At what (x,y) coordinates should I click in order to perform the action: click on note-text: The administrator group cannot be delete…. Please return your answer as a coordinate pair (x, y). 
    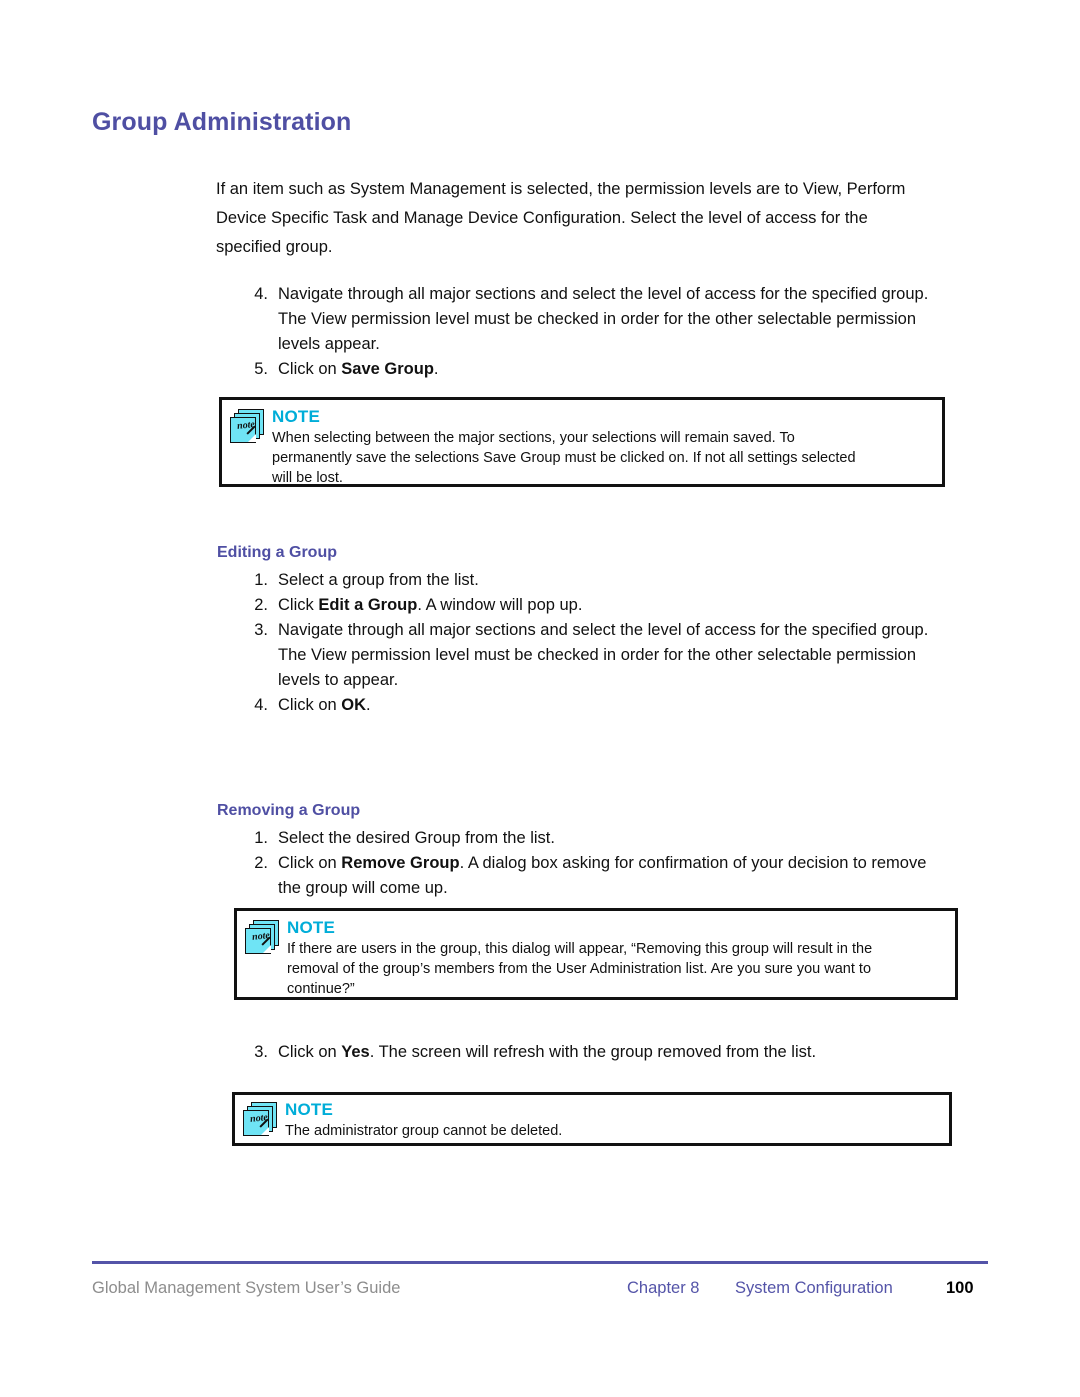
    Looking at the image, I should click on (612, 1131).